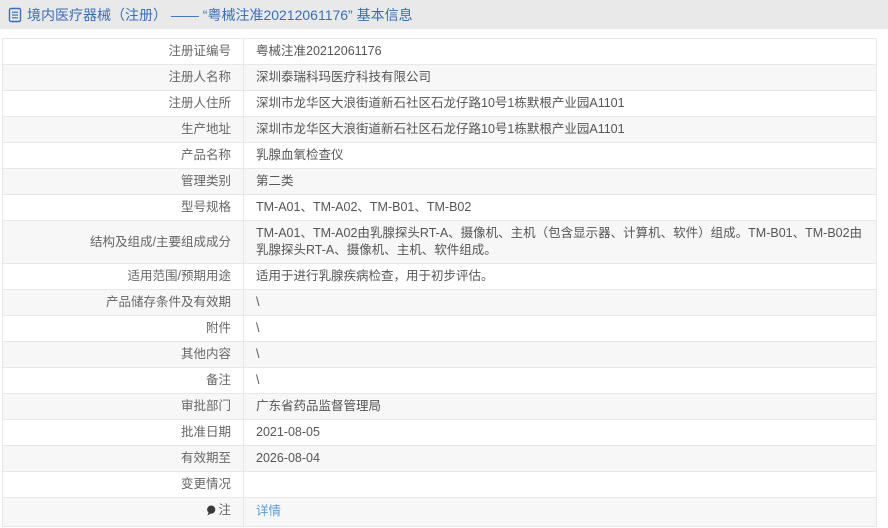  Describe the element at coordinates (560, 181) in the screenshot. I see `row-value: 第二类` at that location.